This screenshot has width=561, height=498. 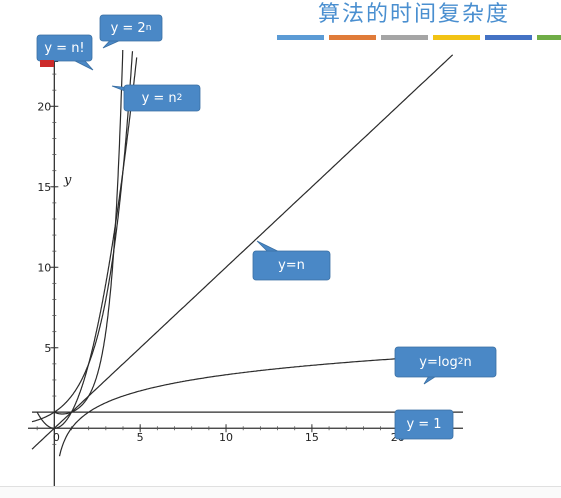 I want to click on callout-text-constant: y = 1, so click(x=424, y=424).